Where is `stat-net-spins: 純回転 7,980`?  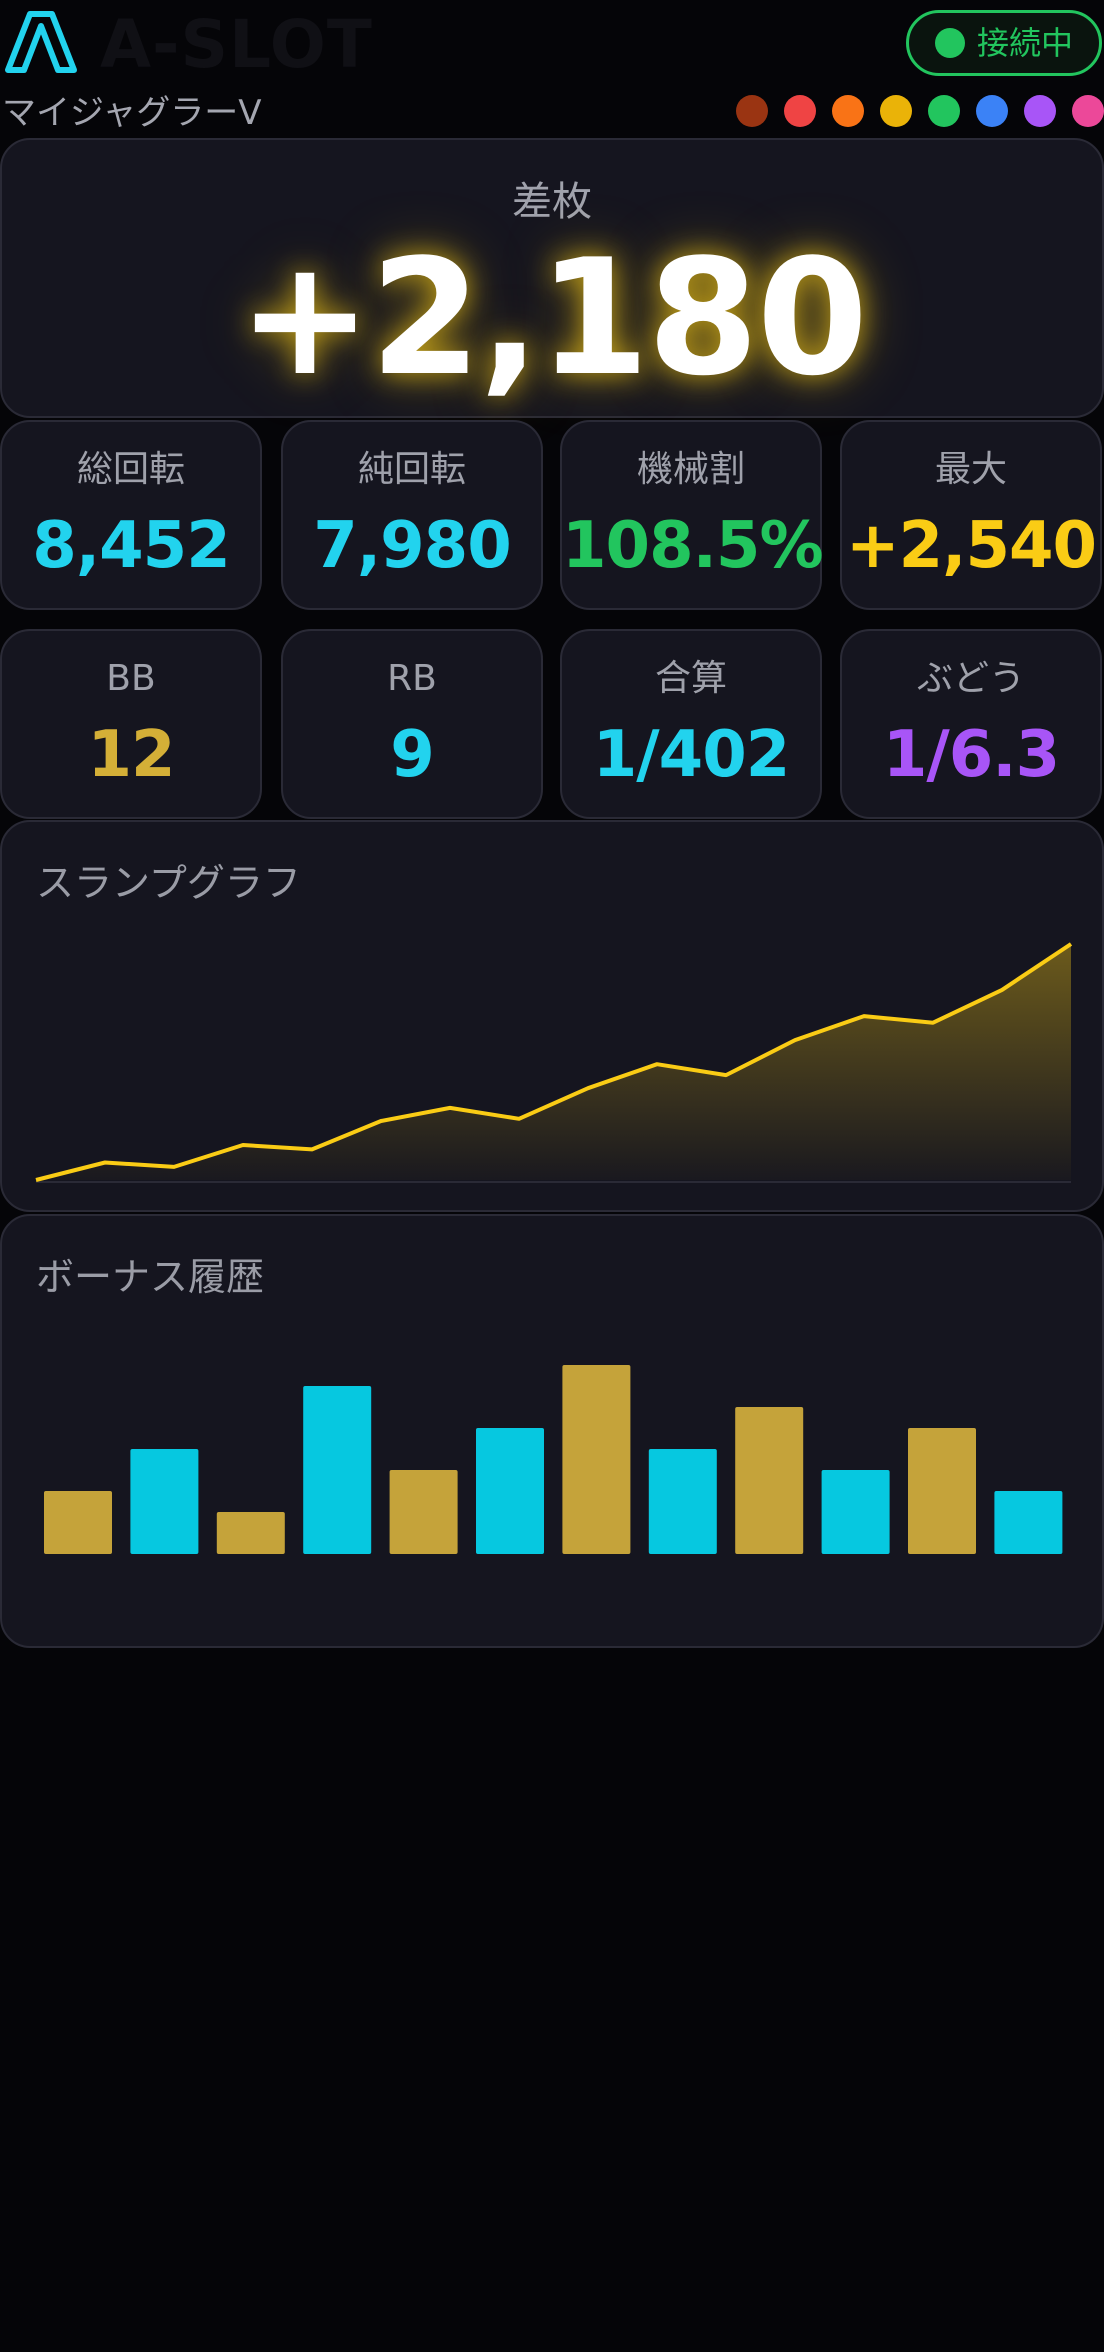
stat-net-spins: 純回転 7,980 is located at coordinates (412, 515).